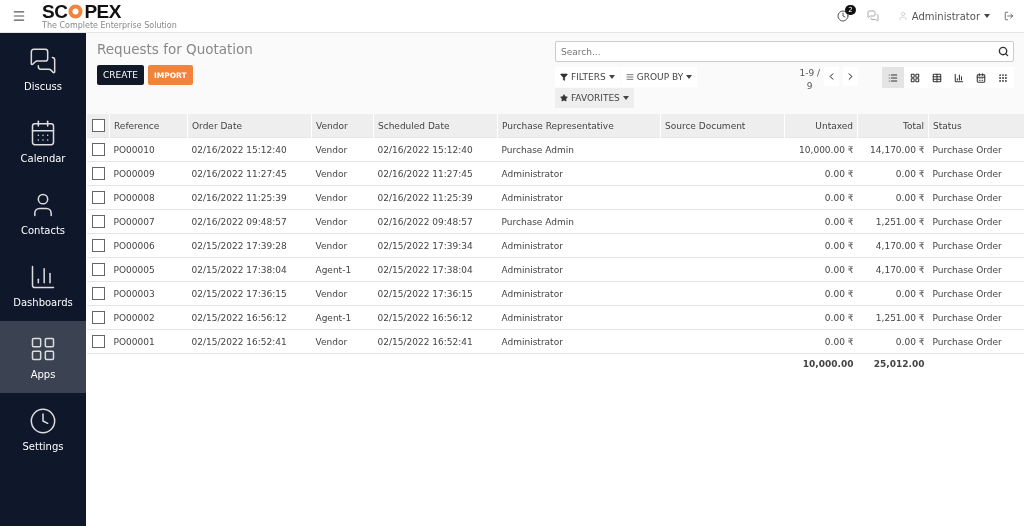 Image resolution: width=1024 pixels, height=526 pixels. What do you see at coordinates (43, 69) in the screenshot?
I see `sidebar-item: Discuss` at bounding box center [43, 69].